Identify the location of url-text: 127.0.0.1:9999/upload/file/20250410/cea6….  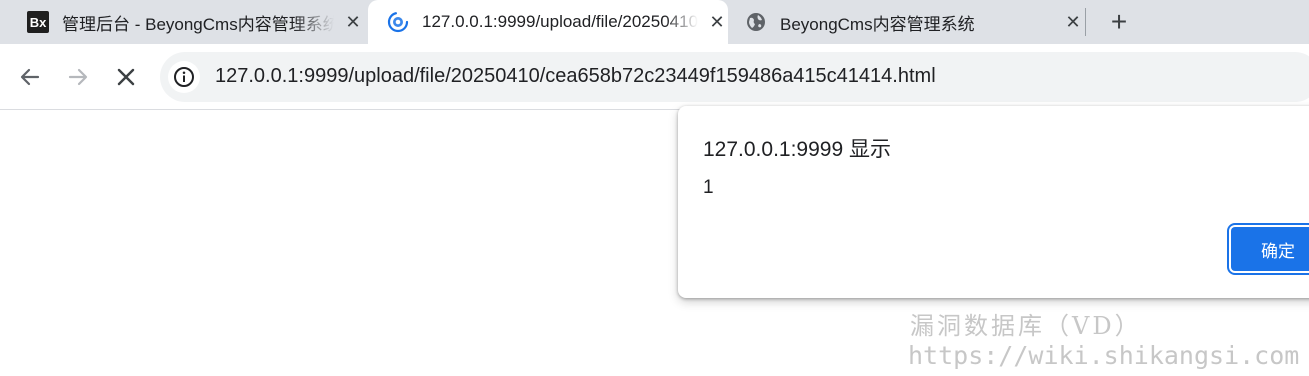
(575, 76).